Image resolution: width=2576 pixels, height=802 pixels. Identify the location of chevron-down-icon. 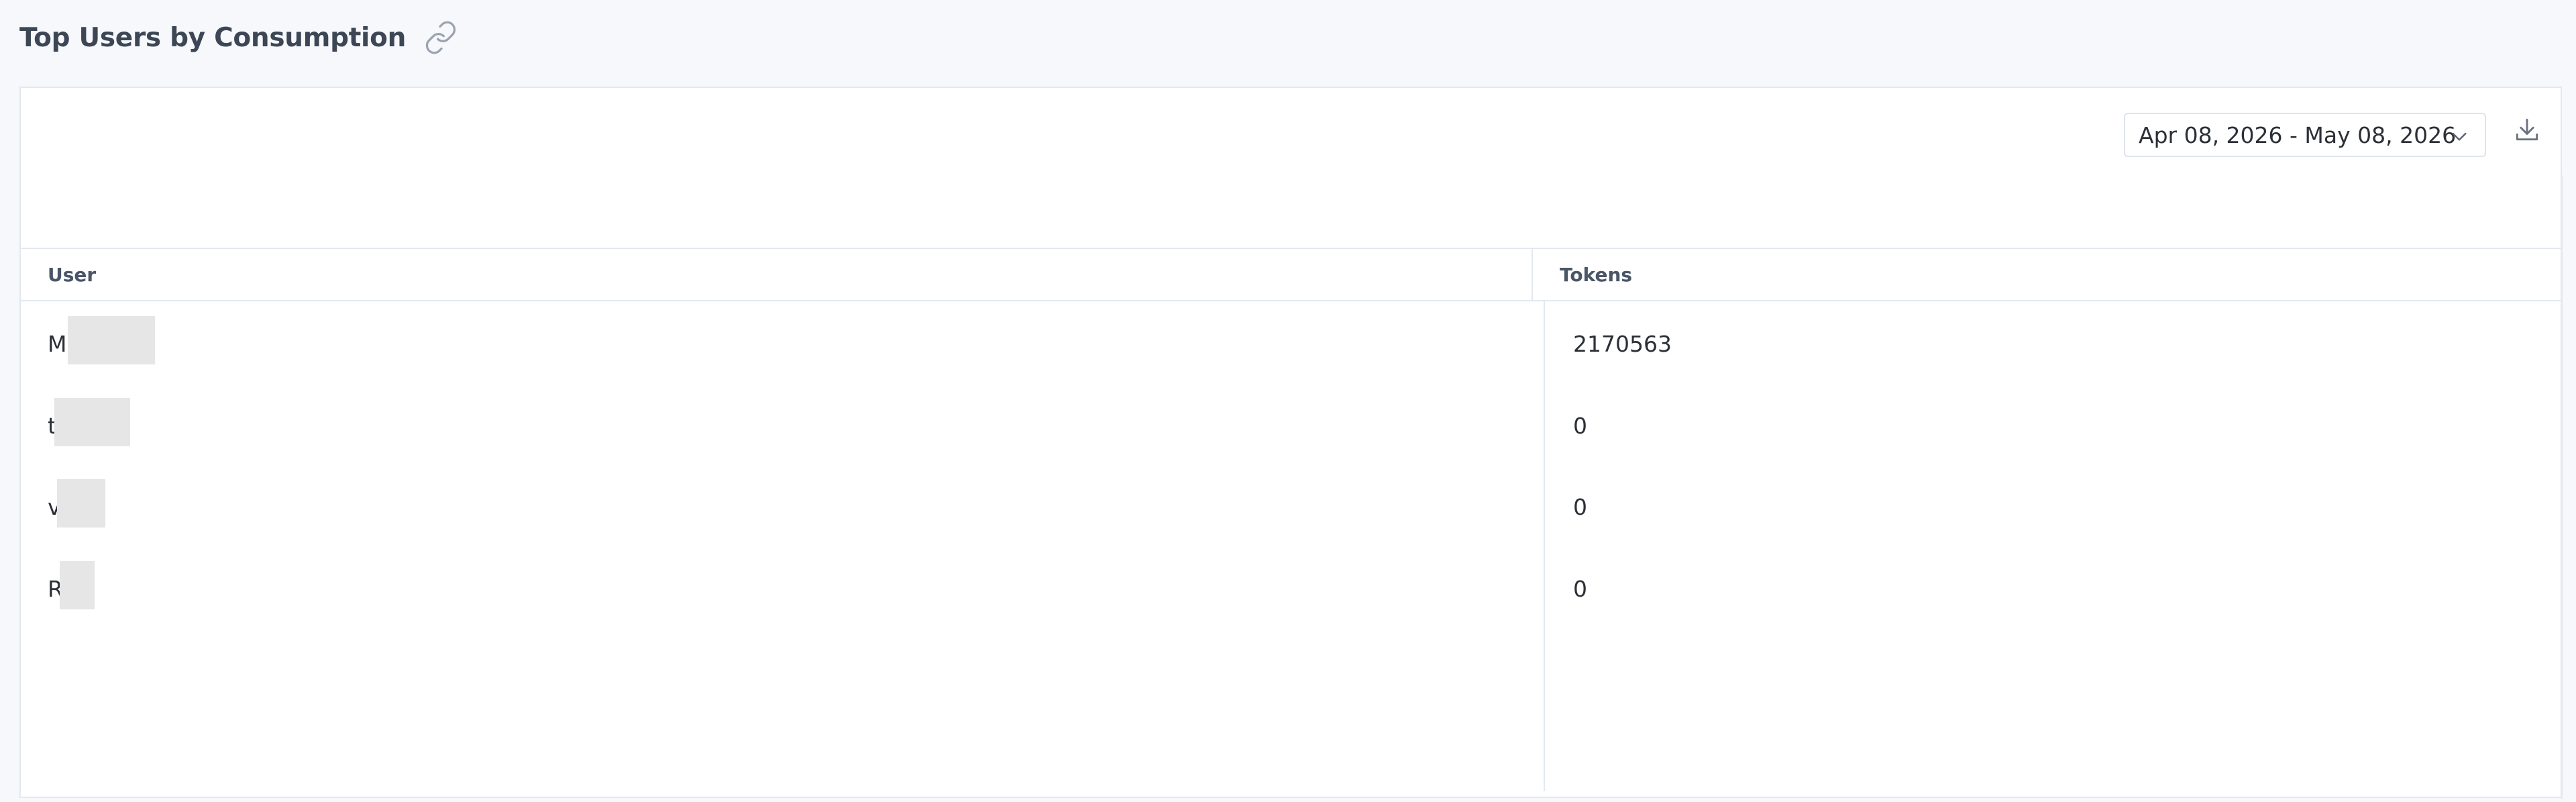
(2459, 136).